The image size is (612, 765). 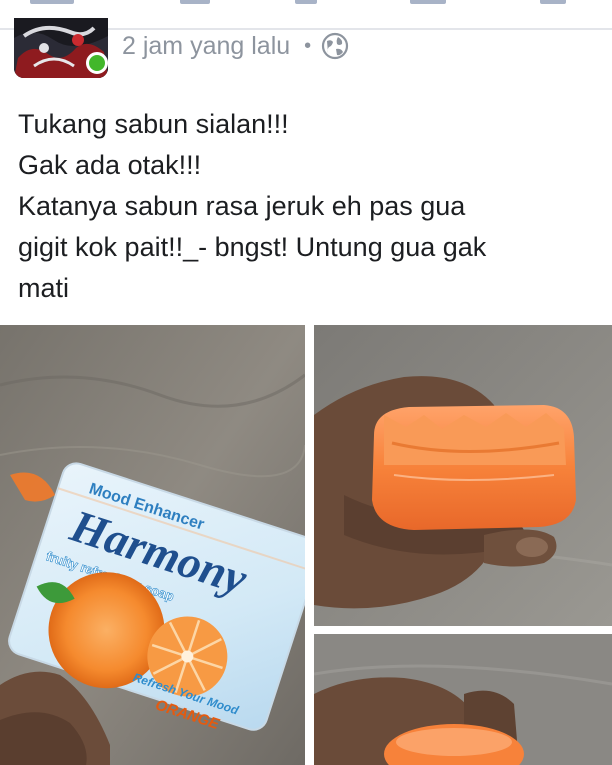 I want to click on post-text-line: Gak ada otak!!!, so click(x=110, y=165).